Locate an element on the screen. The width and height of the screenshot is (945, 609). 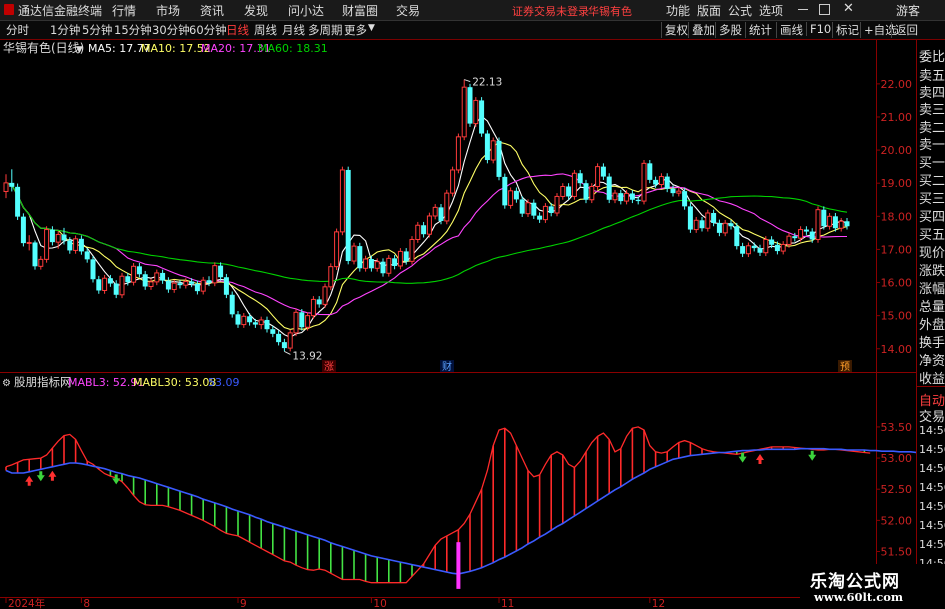
menu-options: 选项 is located at coordinates (771, 10).